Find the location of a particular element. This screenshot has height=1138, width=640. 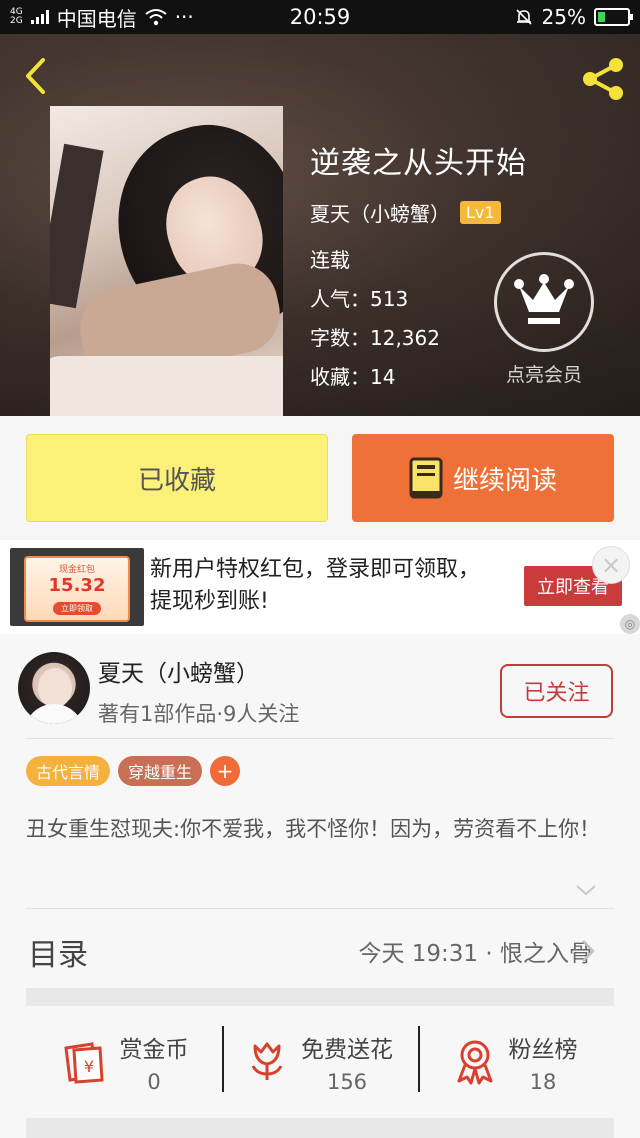

favorited-button: 已收藏 is located at coordinates (177, 478).